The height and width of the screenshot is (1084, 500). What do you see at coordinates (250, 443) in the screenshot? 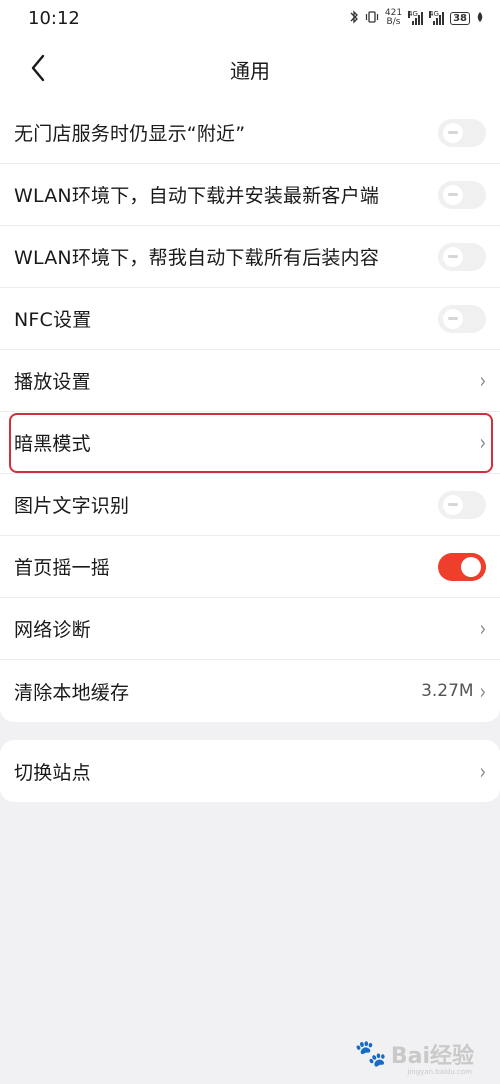
I see `settings-row-dark-mode: 暗黑模式 ›` at bounding box center [250, 443].